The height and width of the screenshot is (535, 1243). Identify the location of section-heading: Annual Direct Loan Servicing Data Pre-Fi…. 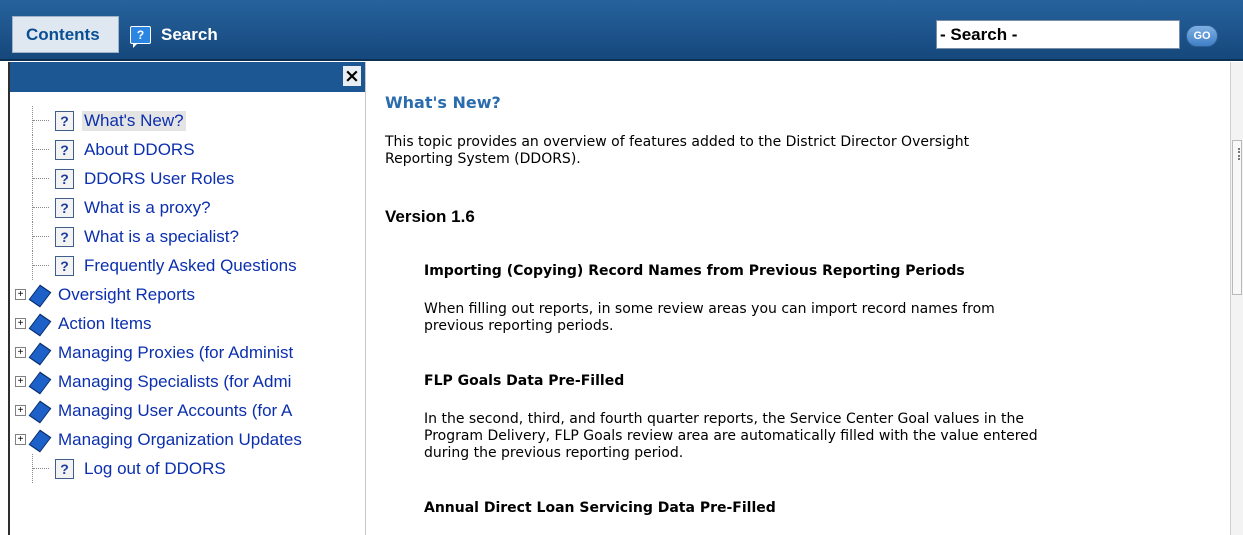
(600, 508).